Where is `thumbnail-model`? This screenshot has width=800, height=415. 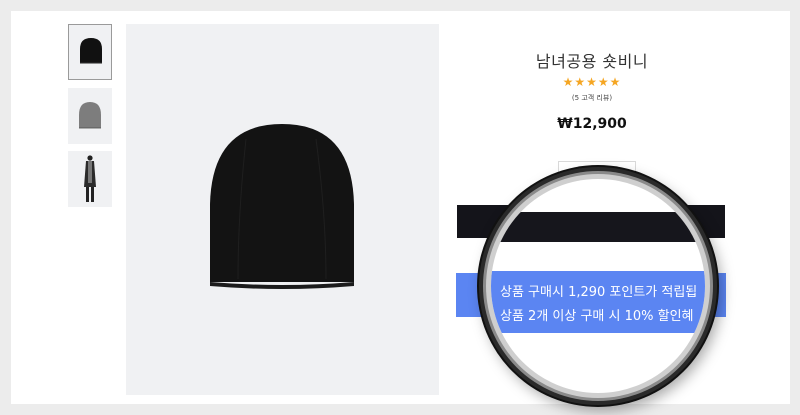 thumbnail-model is located at coordinates (90, 179).